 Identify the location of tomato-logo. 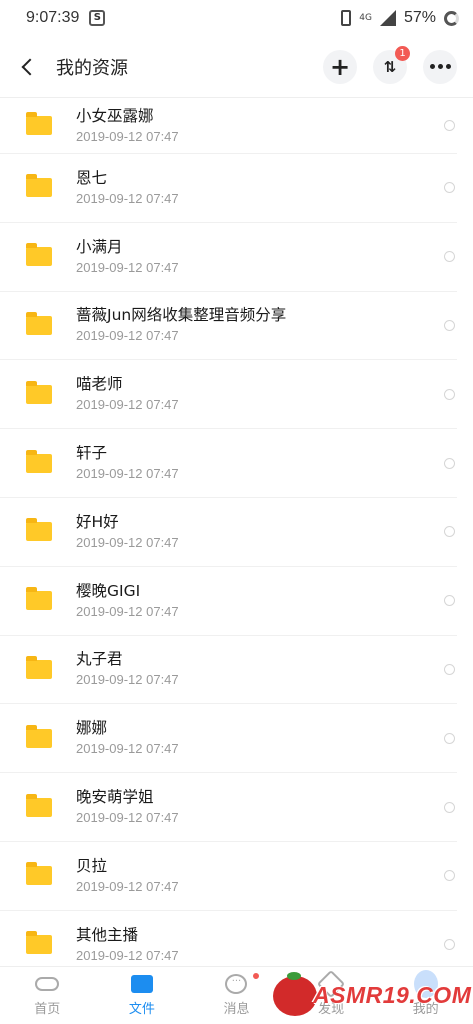
(295, 996).